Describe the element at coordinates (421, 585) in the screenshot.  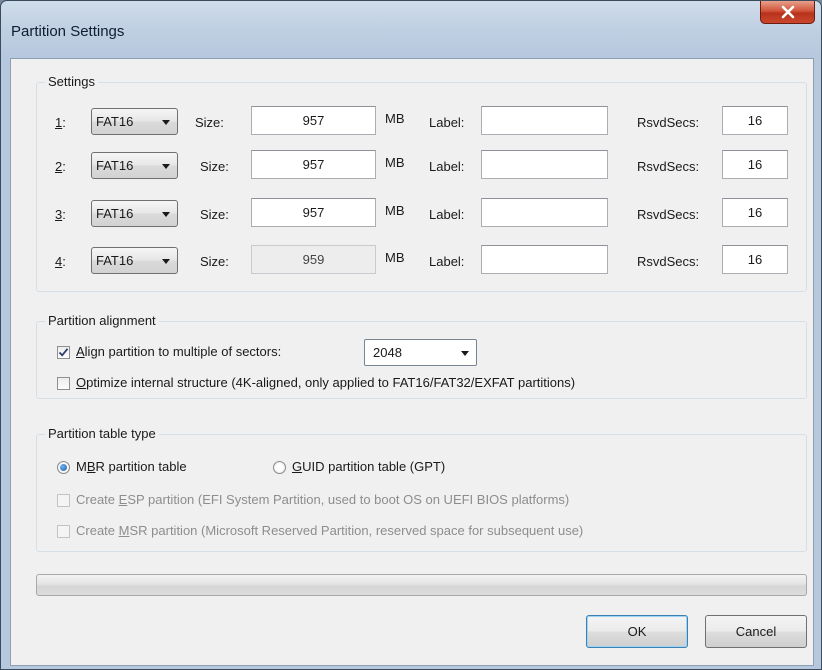
I see `progress-bar` at that location.